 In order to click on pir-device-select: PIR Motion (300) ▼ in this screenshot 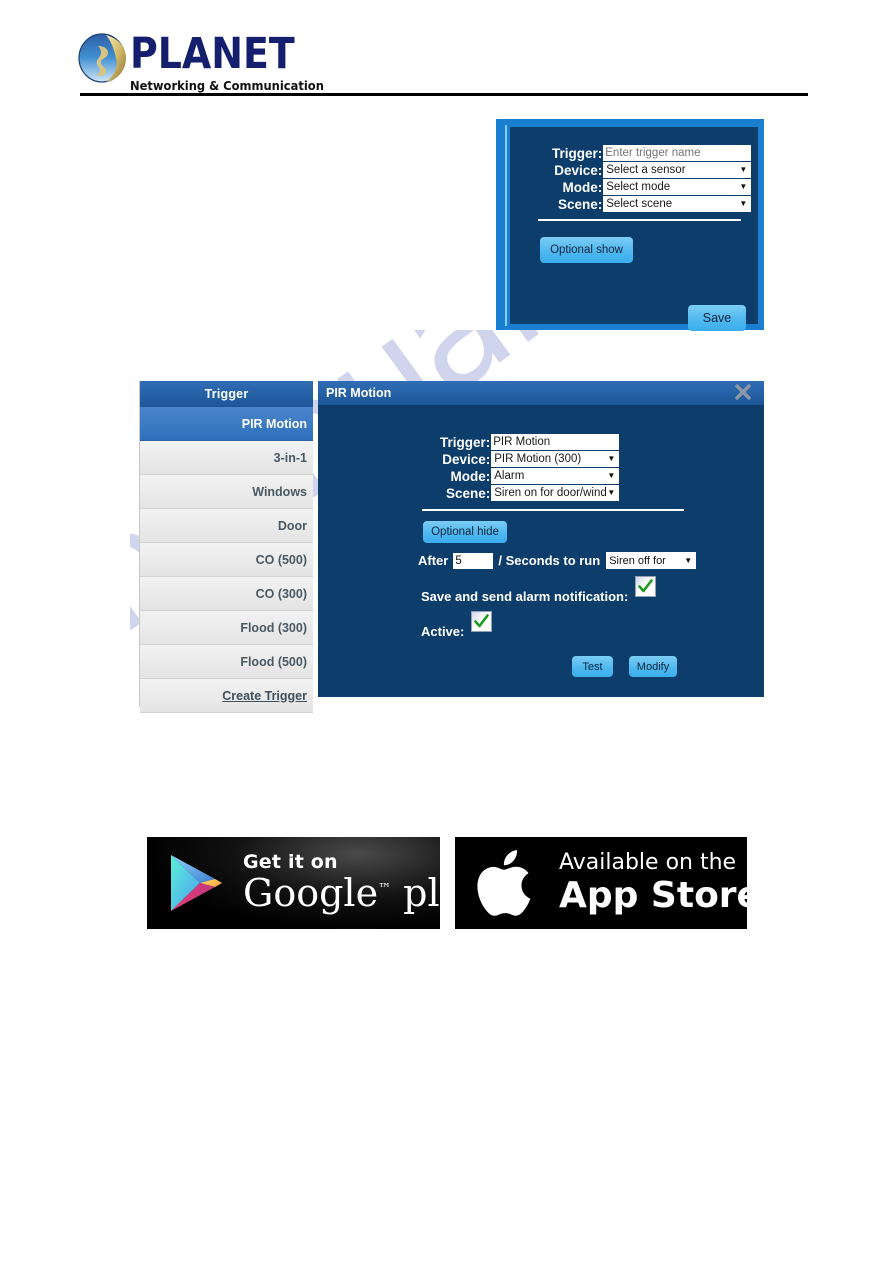, I will do `click(555, 459)`.